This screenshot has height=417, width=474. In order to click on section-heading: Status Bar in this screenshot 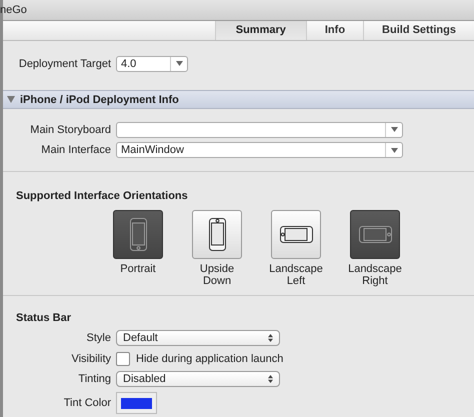, I will do `click(43, 318)`.